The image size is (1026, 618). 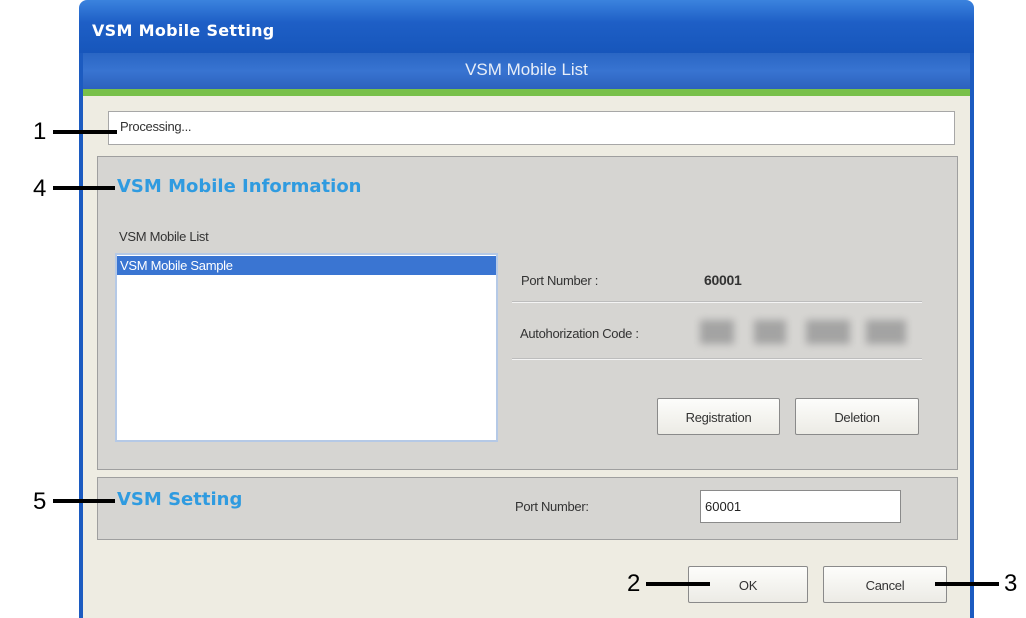 I want to click on callout-number: 3, so click(x=1011, y=583).